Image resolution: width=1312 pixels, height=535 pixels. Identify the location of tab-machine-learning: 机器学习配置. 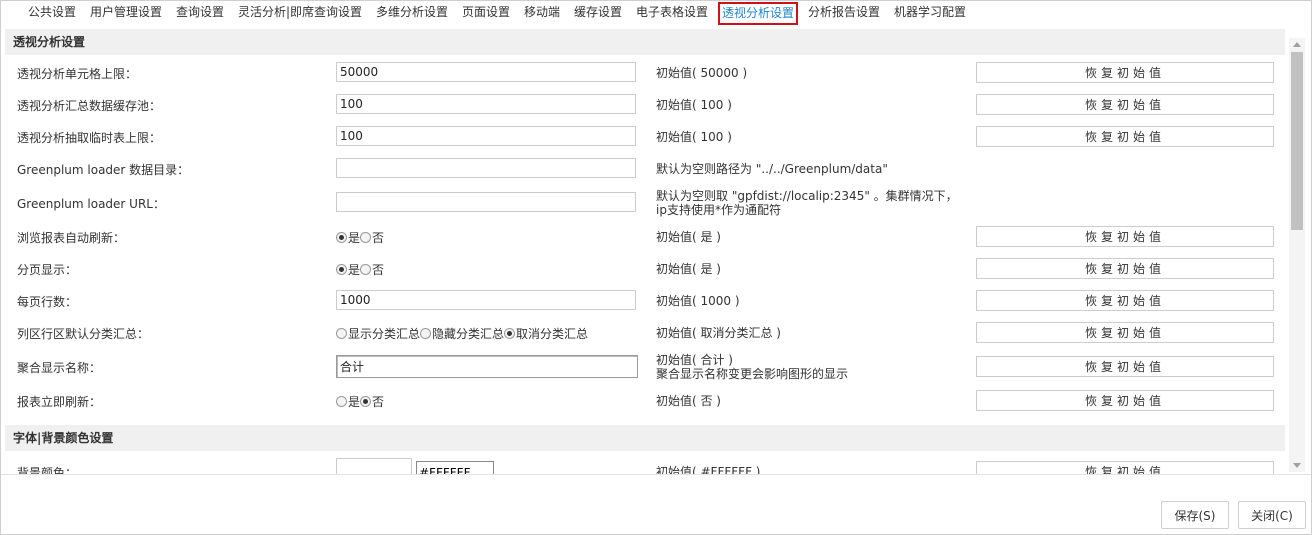
(930, 12).